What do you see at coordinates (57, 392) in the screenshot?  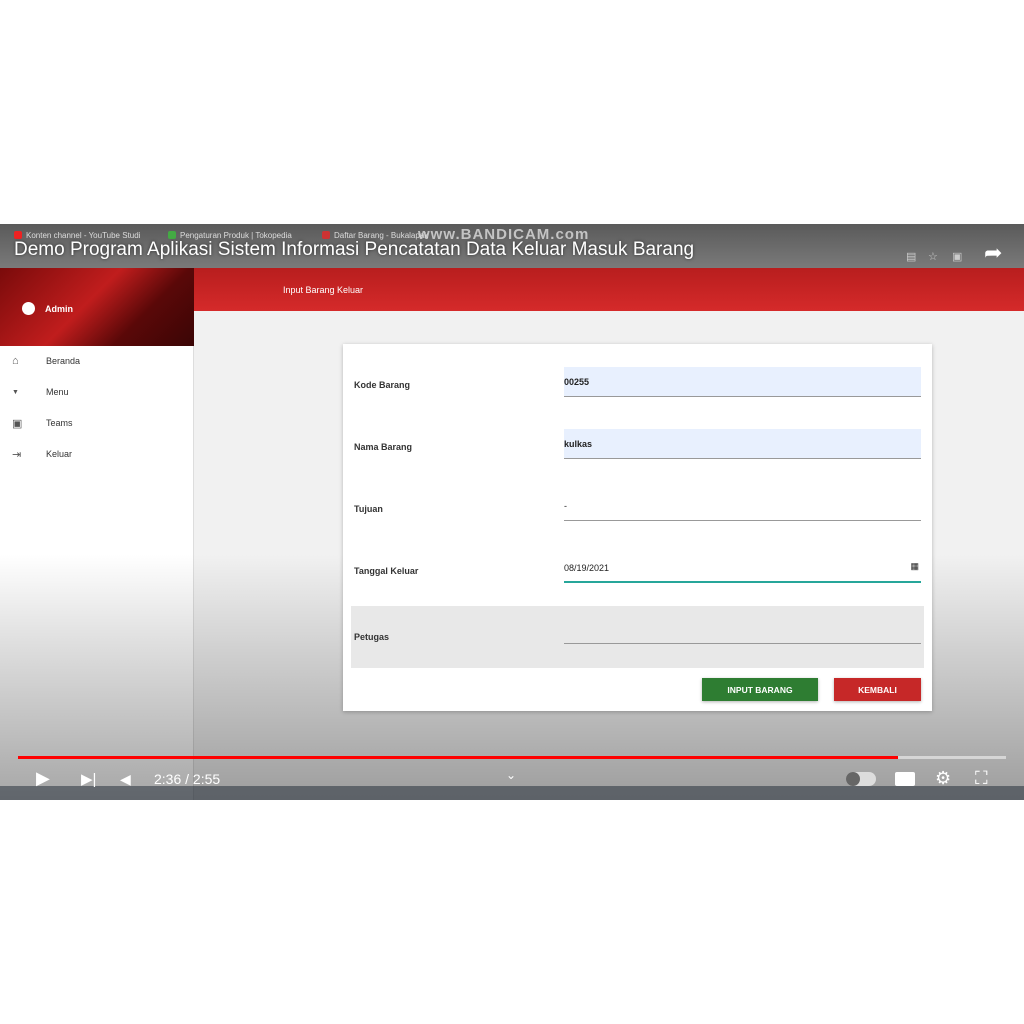 I see `nav-label: Menu` at bounding box center [57, 392].